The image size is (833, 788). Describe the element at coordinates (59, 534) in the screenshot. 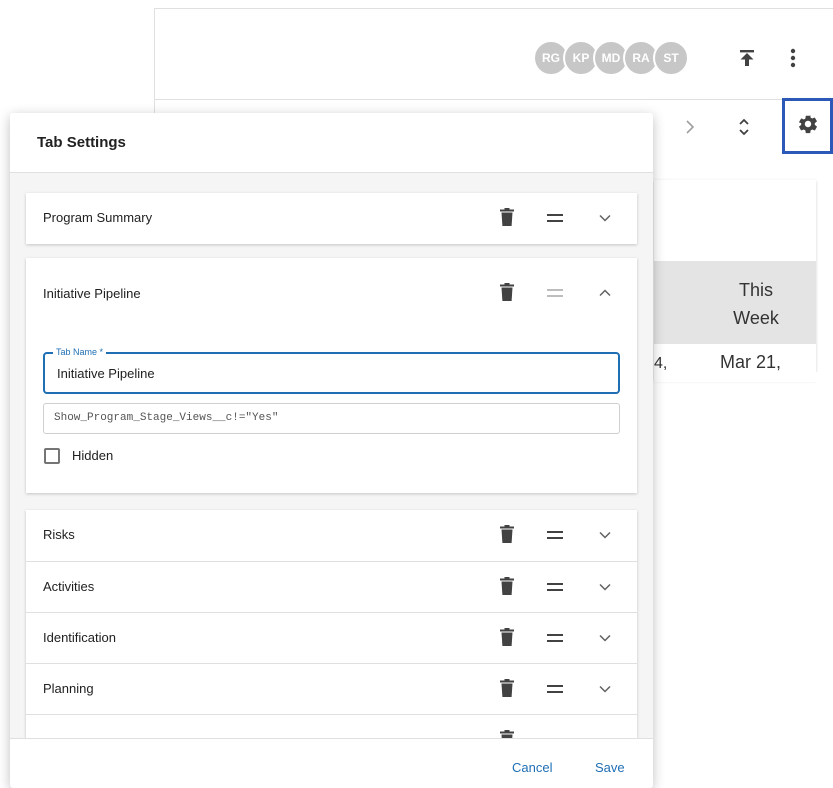

I see `tab-label: Risks` at that location.